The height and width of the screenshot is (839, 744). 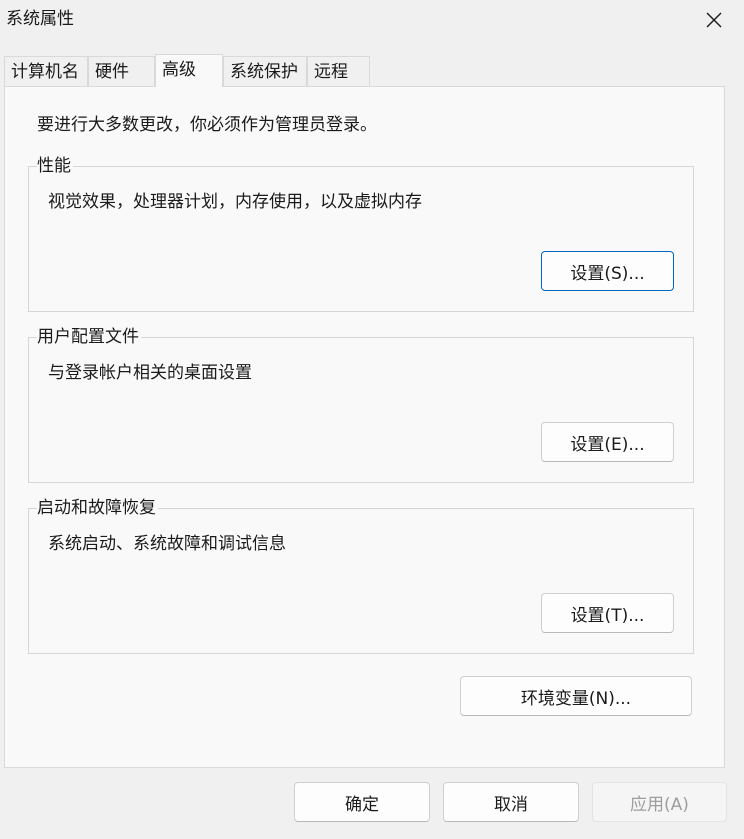 I want to click on close-icon, so click(x=714, y=20).